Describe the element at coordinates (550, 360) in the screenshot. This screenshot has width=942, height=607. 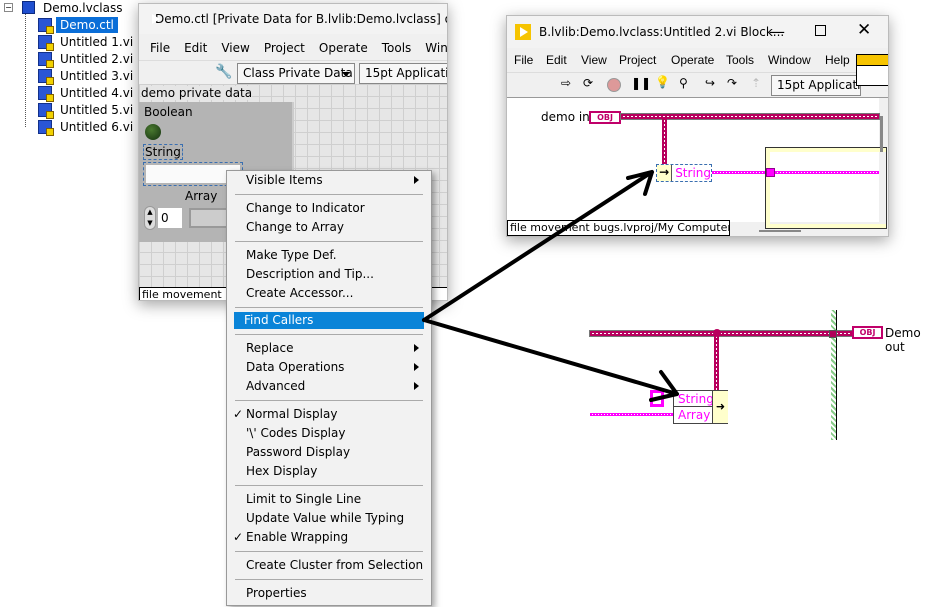
I see `arrow-to-bundle` at that location.